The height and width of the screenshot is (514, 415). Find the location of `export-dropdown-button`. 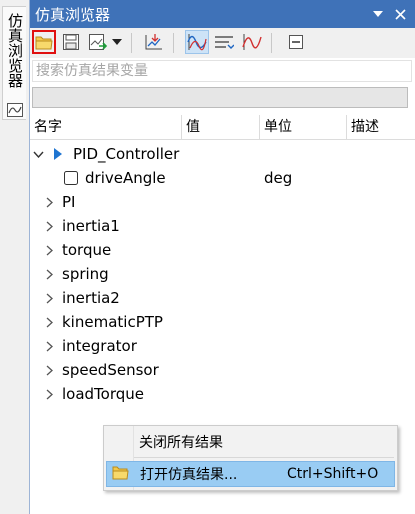

export-dropdown-button is located at coordinates (117, 42).